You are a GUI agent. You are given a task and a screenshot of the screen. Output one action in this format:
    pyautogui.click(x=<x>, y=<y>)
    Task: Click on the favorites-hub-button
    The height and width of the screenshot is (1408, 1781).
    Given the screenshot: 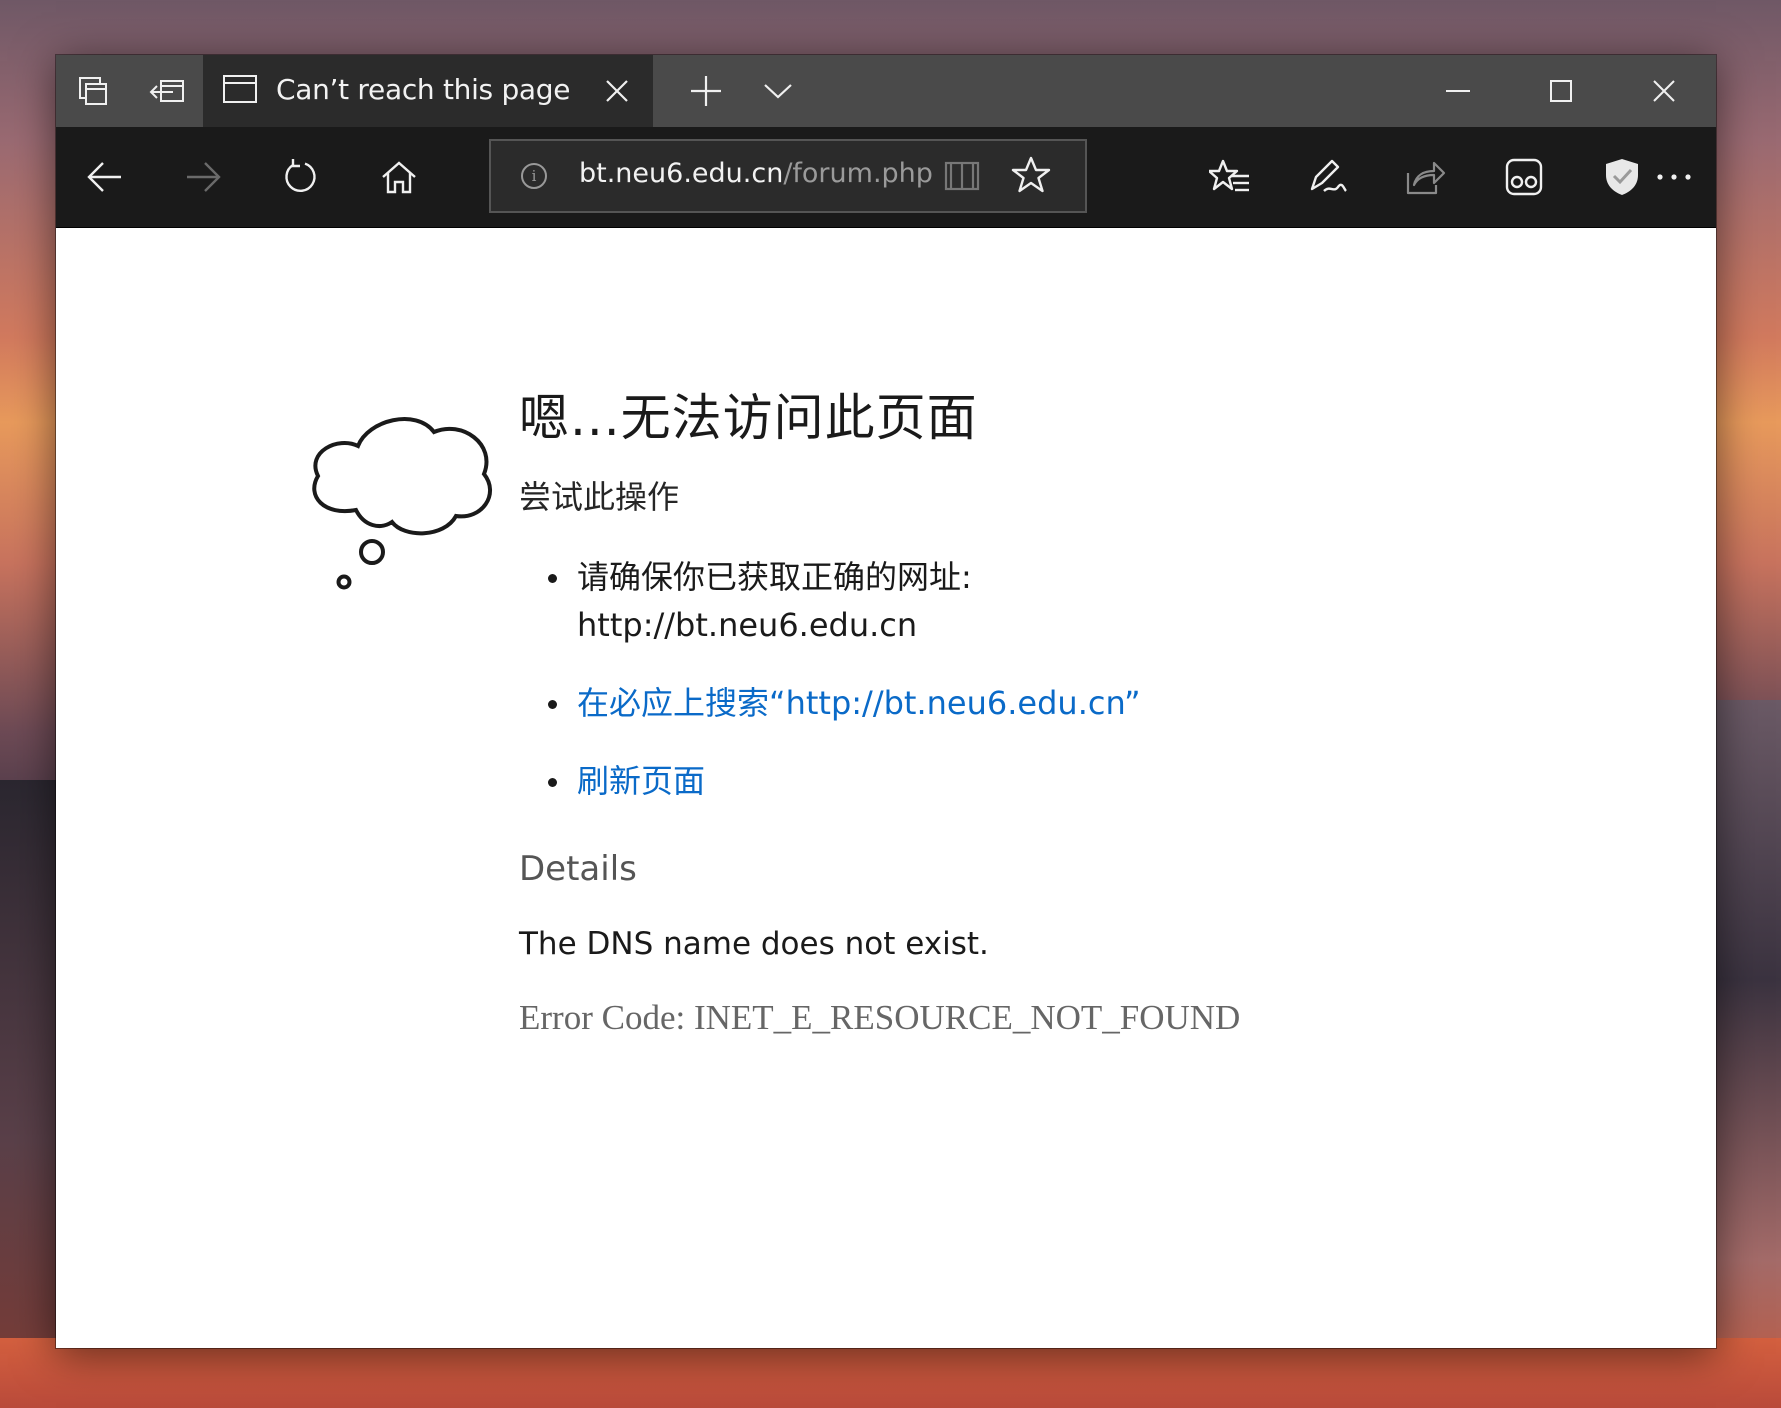 What is the action you would take?
    pyautogui.click(x=1230, y=177)
    